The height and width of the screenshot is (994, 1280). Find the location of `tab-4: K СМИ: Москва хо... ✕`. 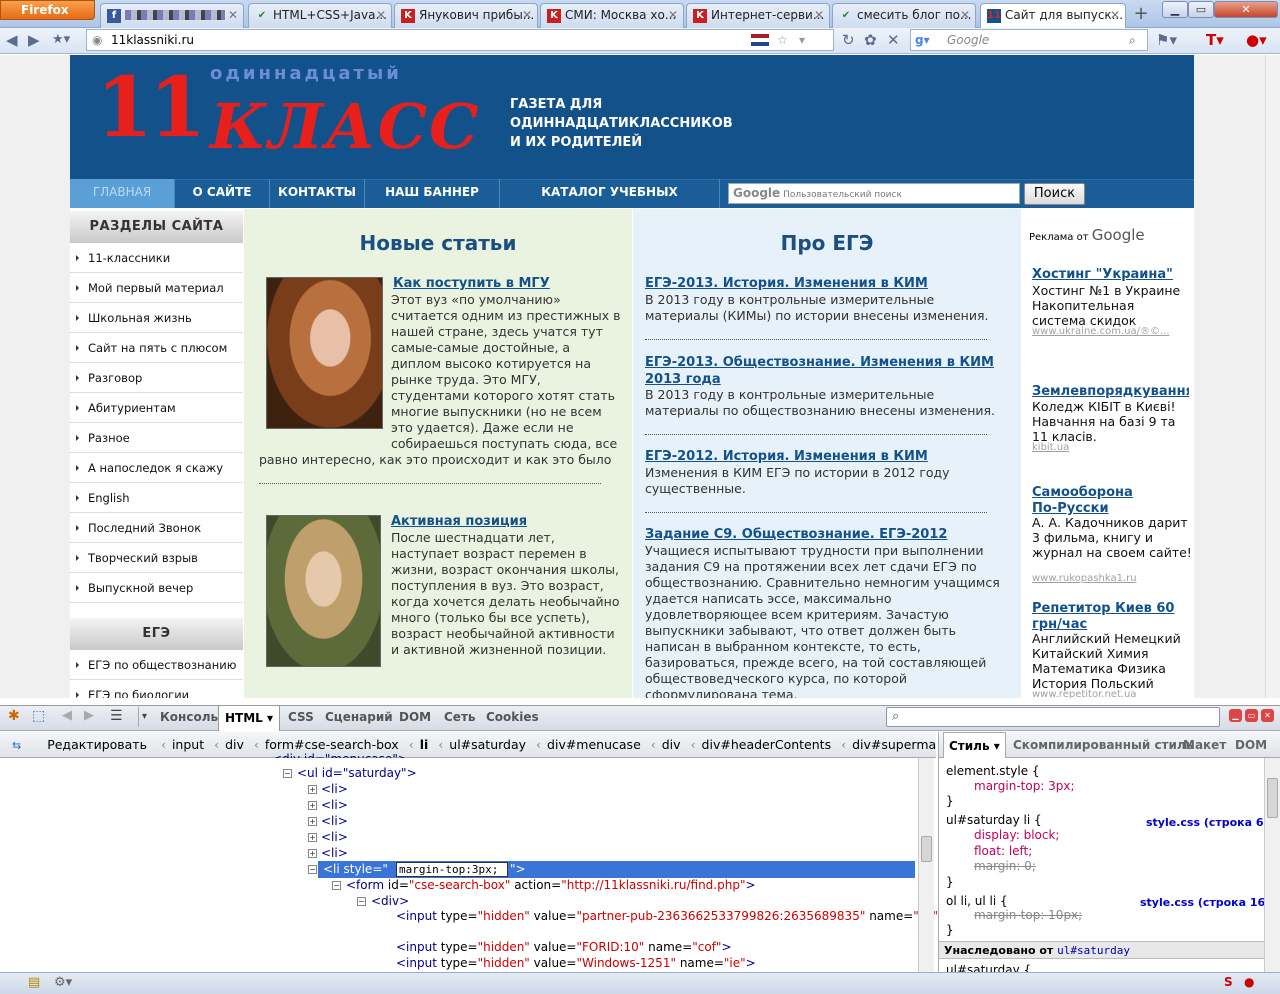

tab-4: K СМИ: Москва хо... ✕ is located at coordinates (612, 15).